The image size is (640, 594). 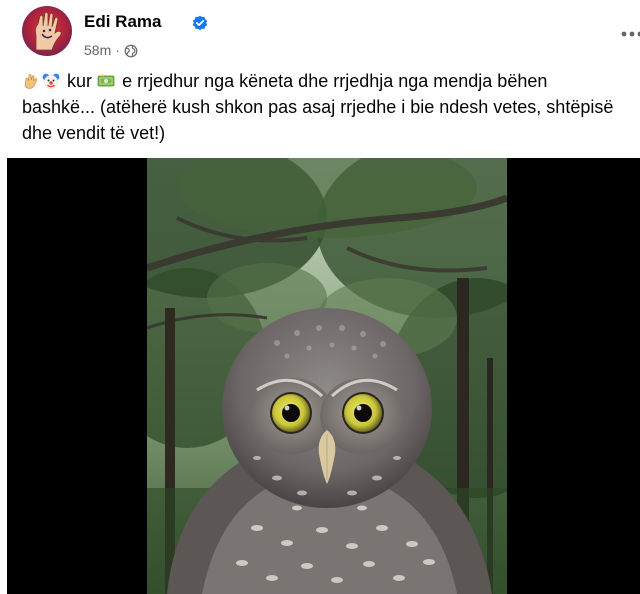 What do you see at coordinates (51, 81) in the screenshot?
I see `clown-face-emoji` at bounding box center [51, 81].